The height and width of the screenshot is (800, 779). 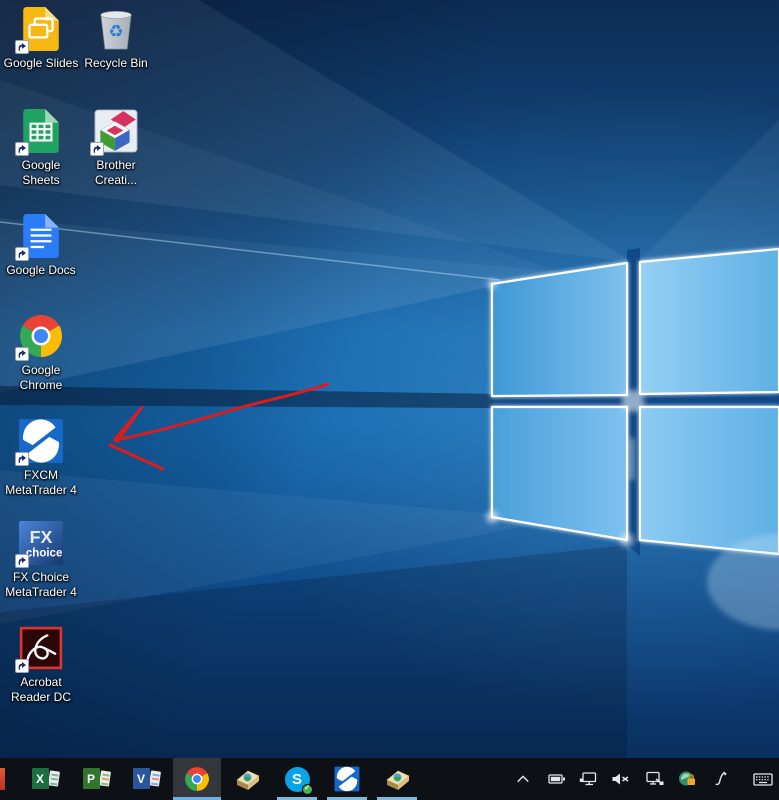 I want to click on taskbar-skype-button: S ✓, so click(x=297, y=779).